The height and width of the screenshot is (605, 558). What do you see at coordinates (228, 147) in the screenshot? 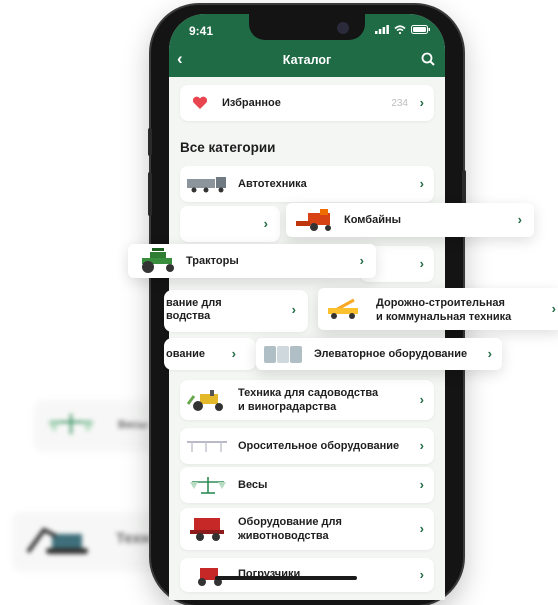
I see `section-title: Все категории` at bounding box center [228, 147].